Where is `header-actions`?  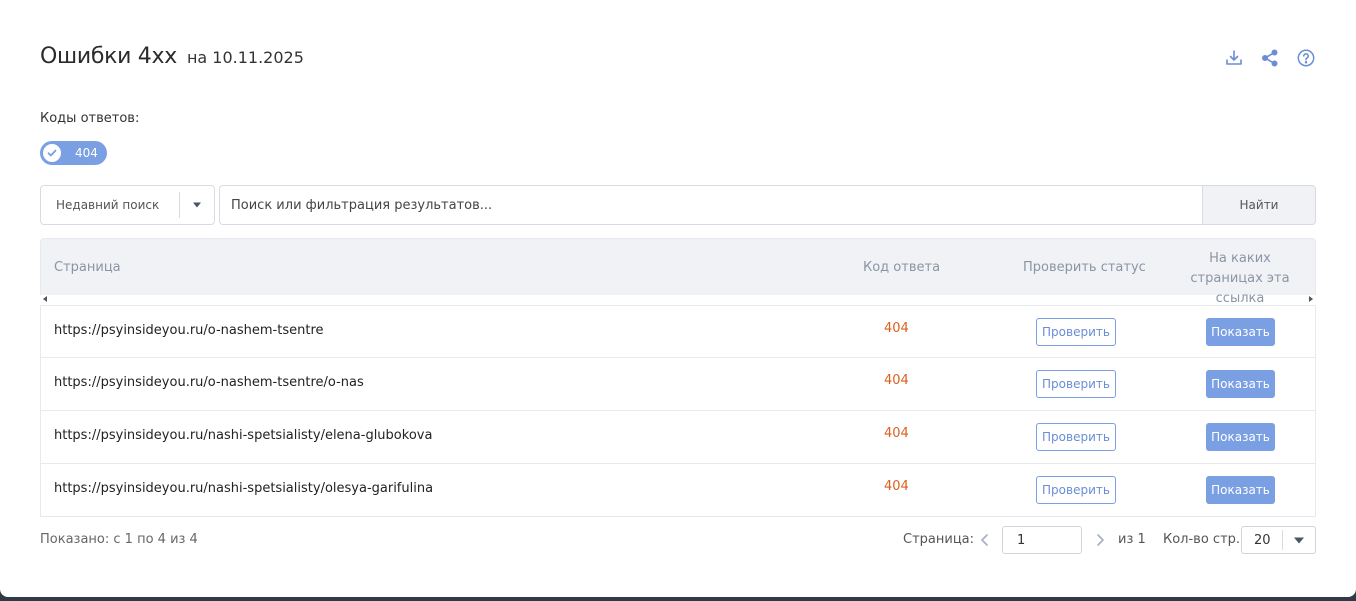 header-actions is located at coordinates (1270, 58).